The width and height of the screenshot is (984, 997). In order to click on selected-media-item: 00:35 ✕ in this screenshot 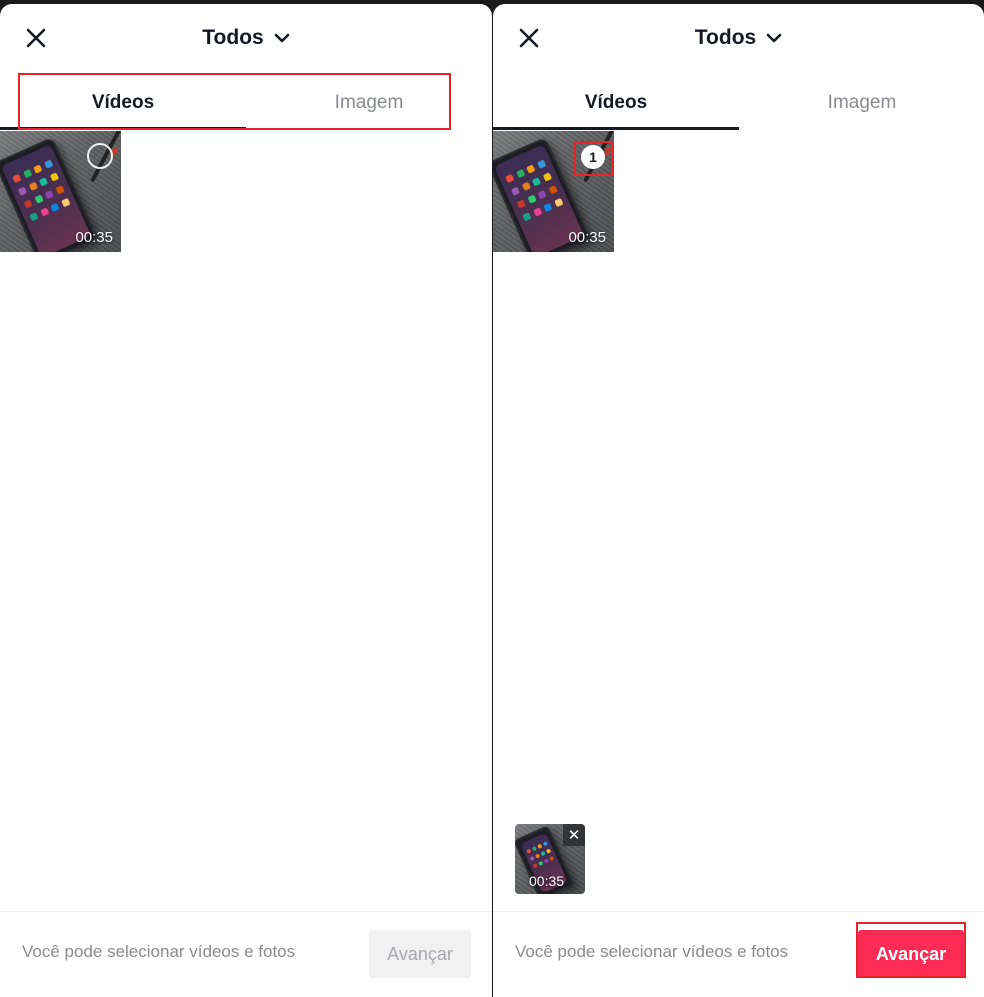, I will do `click(550, 859)`.